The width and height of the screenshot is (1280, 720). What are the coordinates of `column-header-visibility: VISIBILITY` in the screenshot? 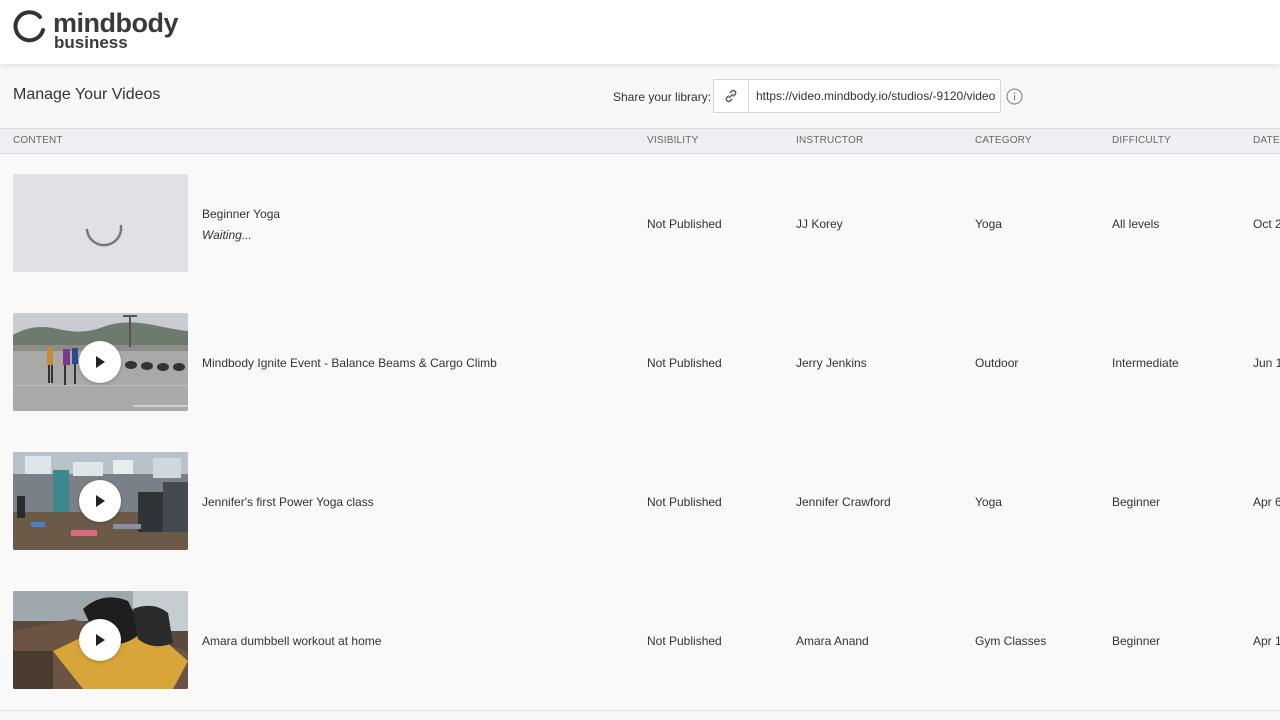 It's located at (672, 141).